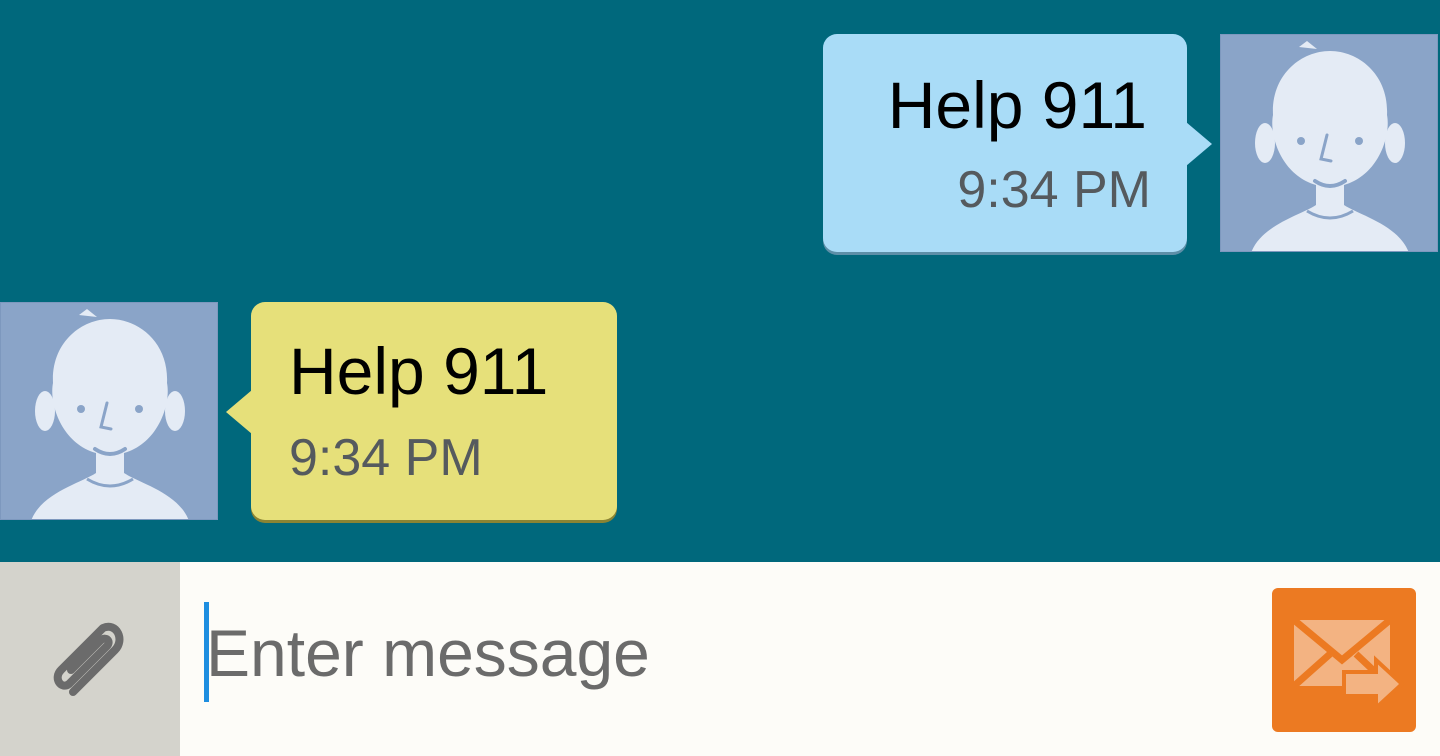  I want to click on message-bubble-outgoing: Help 911 9:34 PM, so click(1005, 143).